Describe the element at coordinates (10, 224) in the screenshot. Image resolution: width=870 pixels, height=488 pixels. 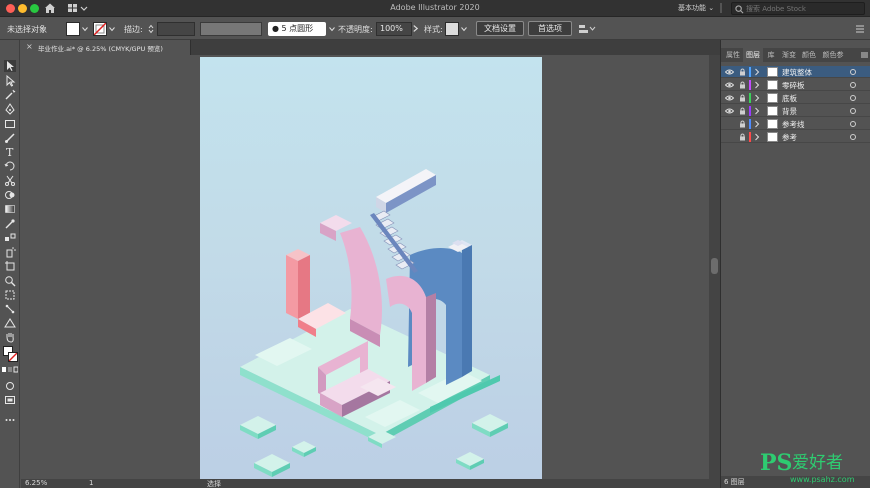
I see `eyedropper-tool-icon` at that location.